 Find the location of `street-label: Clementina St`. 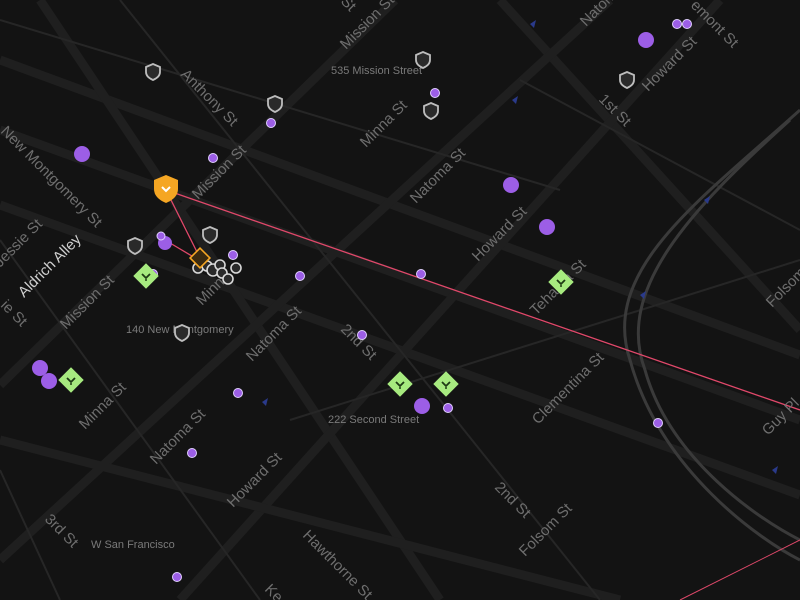

street-label: Clementina St is located at coordinates (568, 388).